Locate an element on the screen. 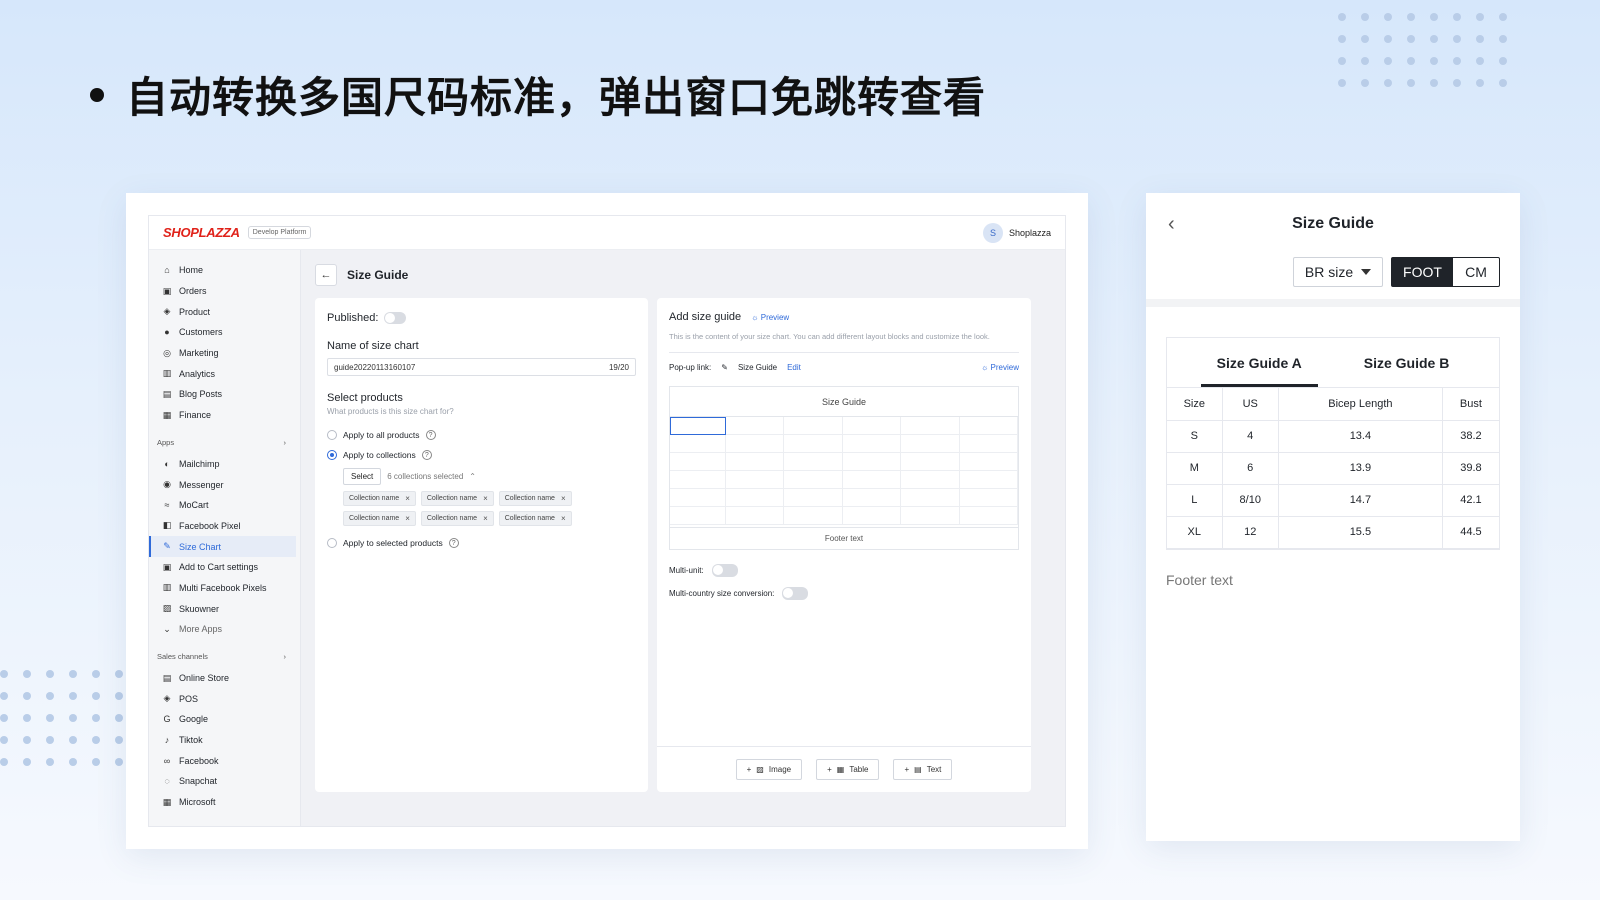 The height and width of the screenshot is (900, 1600). unit-foot-button: FOOT is located at coordinates (1422, 272).